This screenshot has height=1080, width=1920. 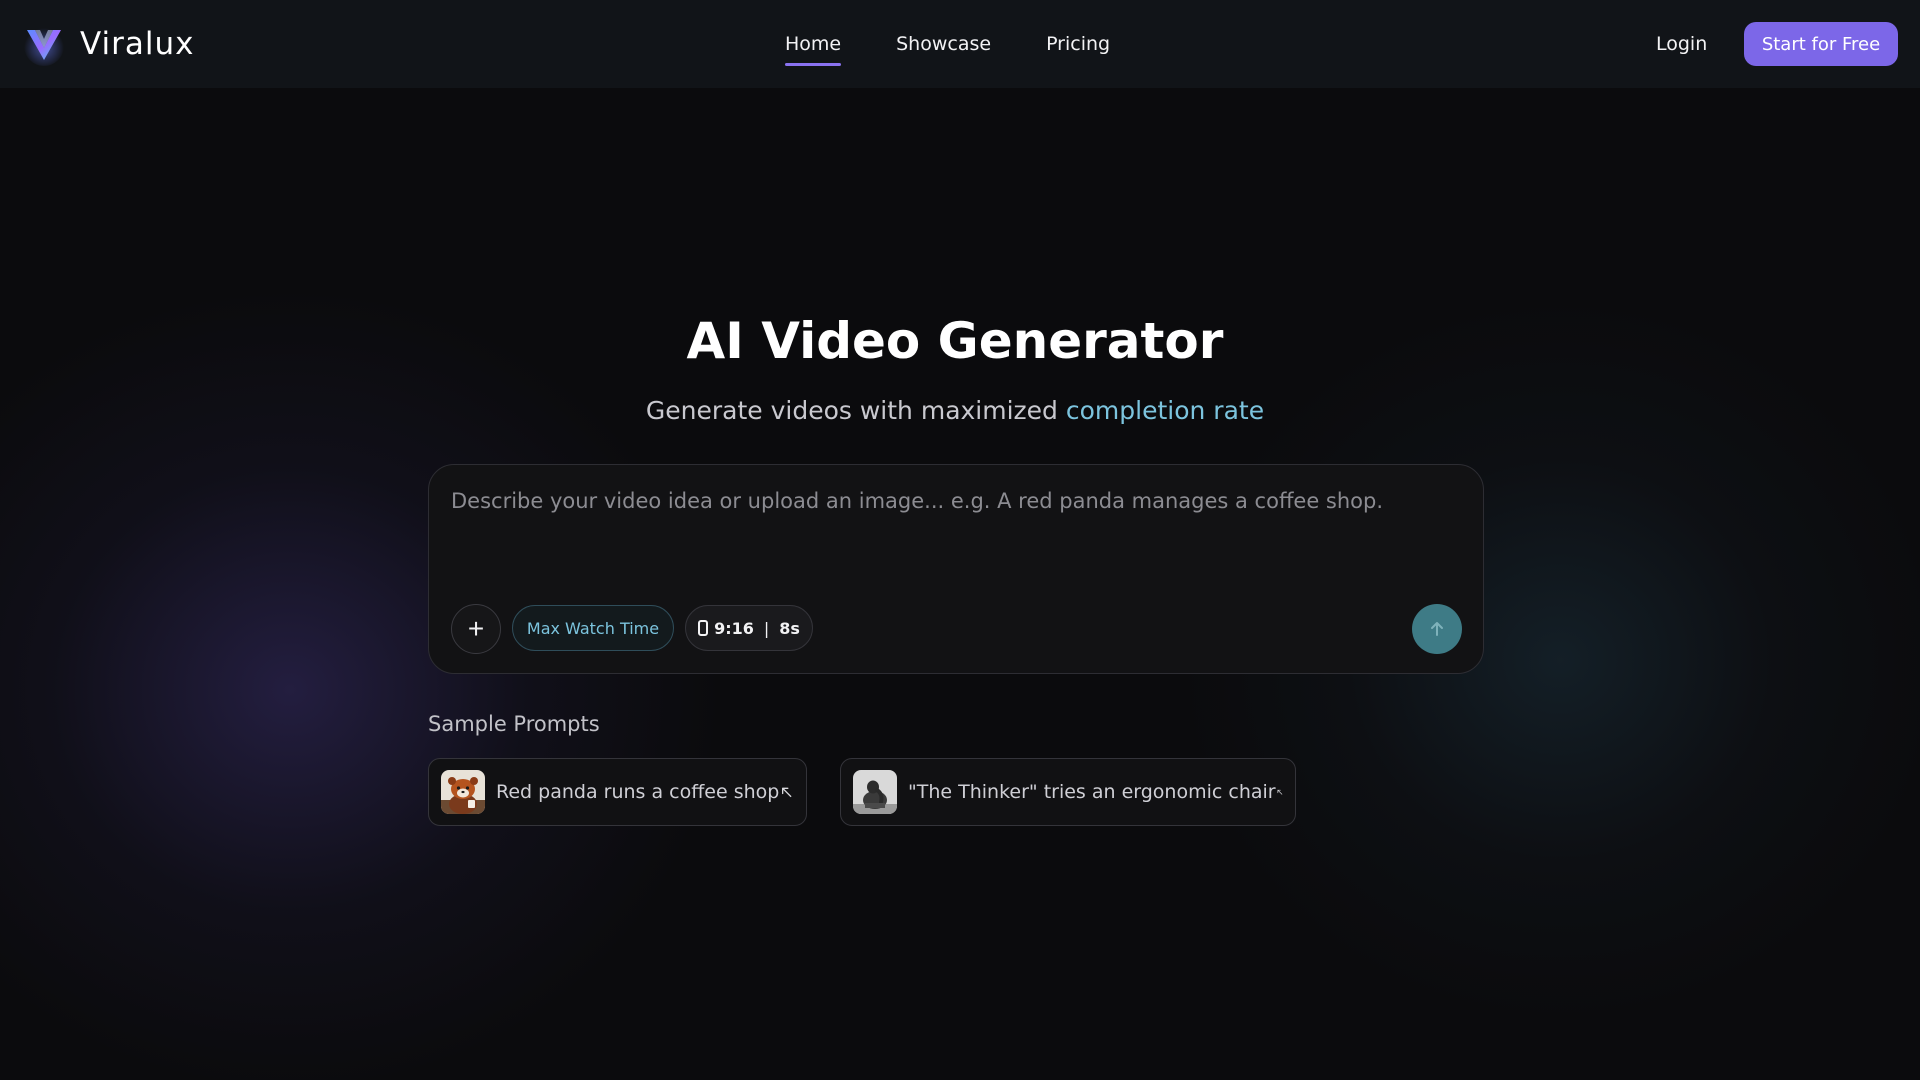 I want to click on sample-prompts-heading: Sample Prompts, so click(x=514, y=724).